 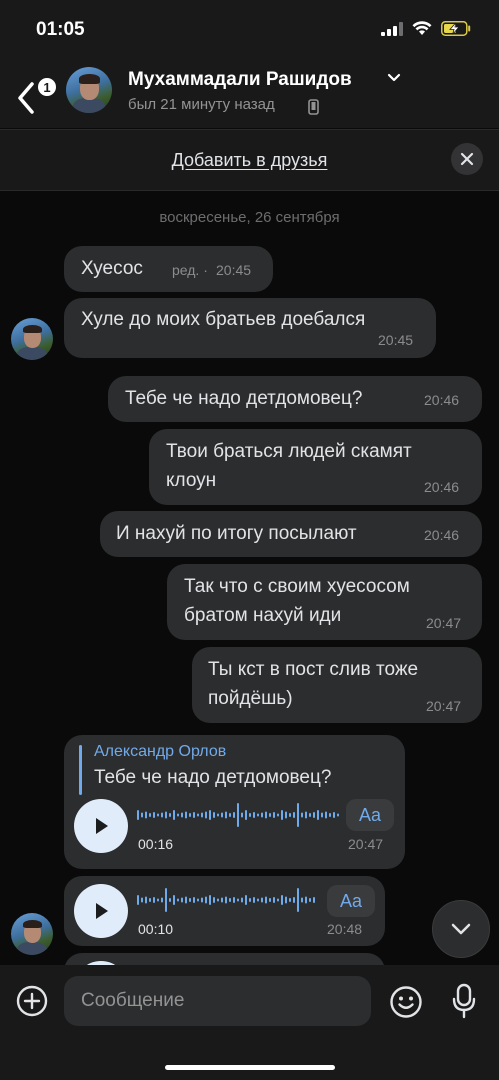 What do you see at coordinates (289, 451) in the screenshot?
I see `message-text-line-1: Твои браться людей скамят` at bounding box center [289, 451].